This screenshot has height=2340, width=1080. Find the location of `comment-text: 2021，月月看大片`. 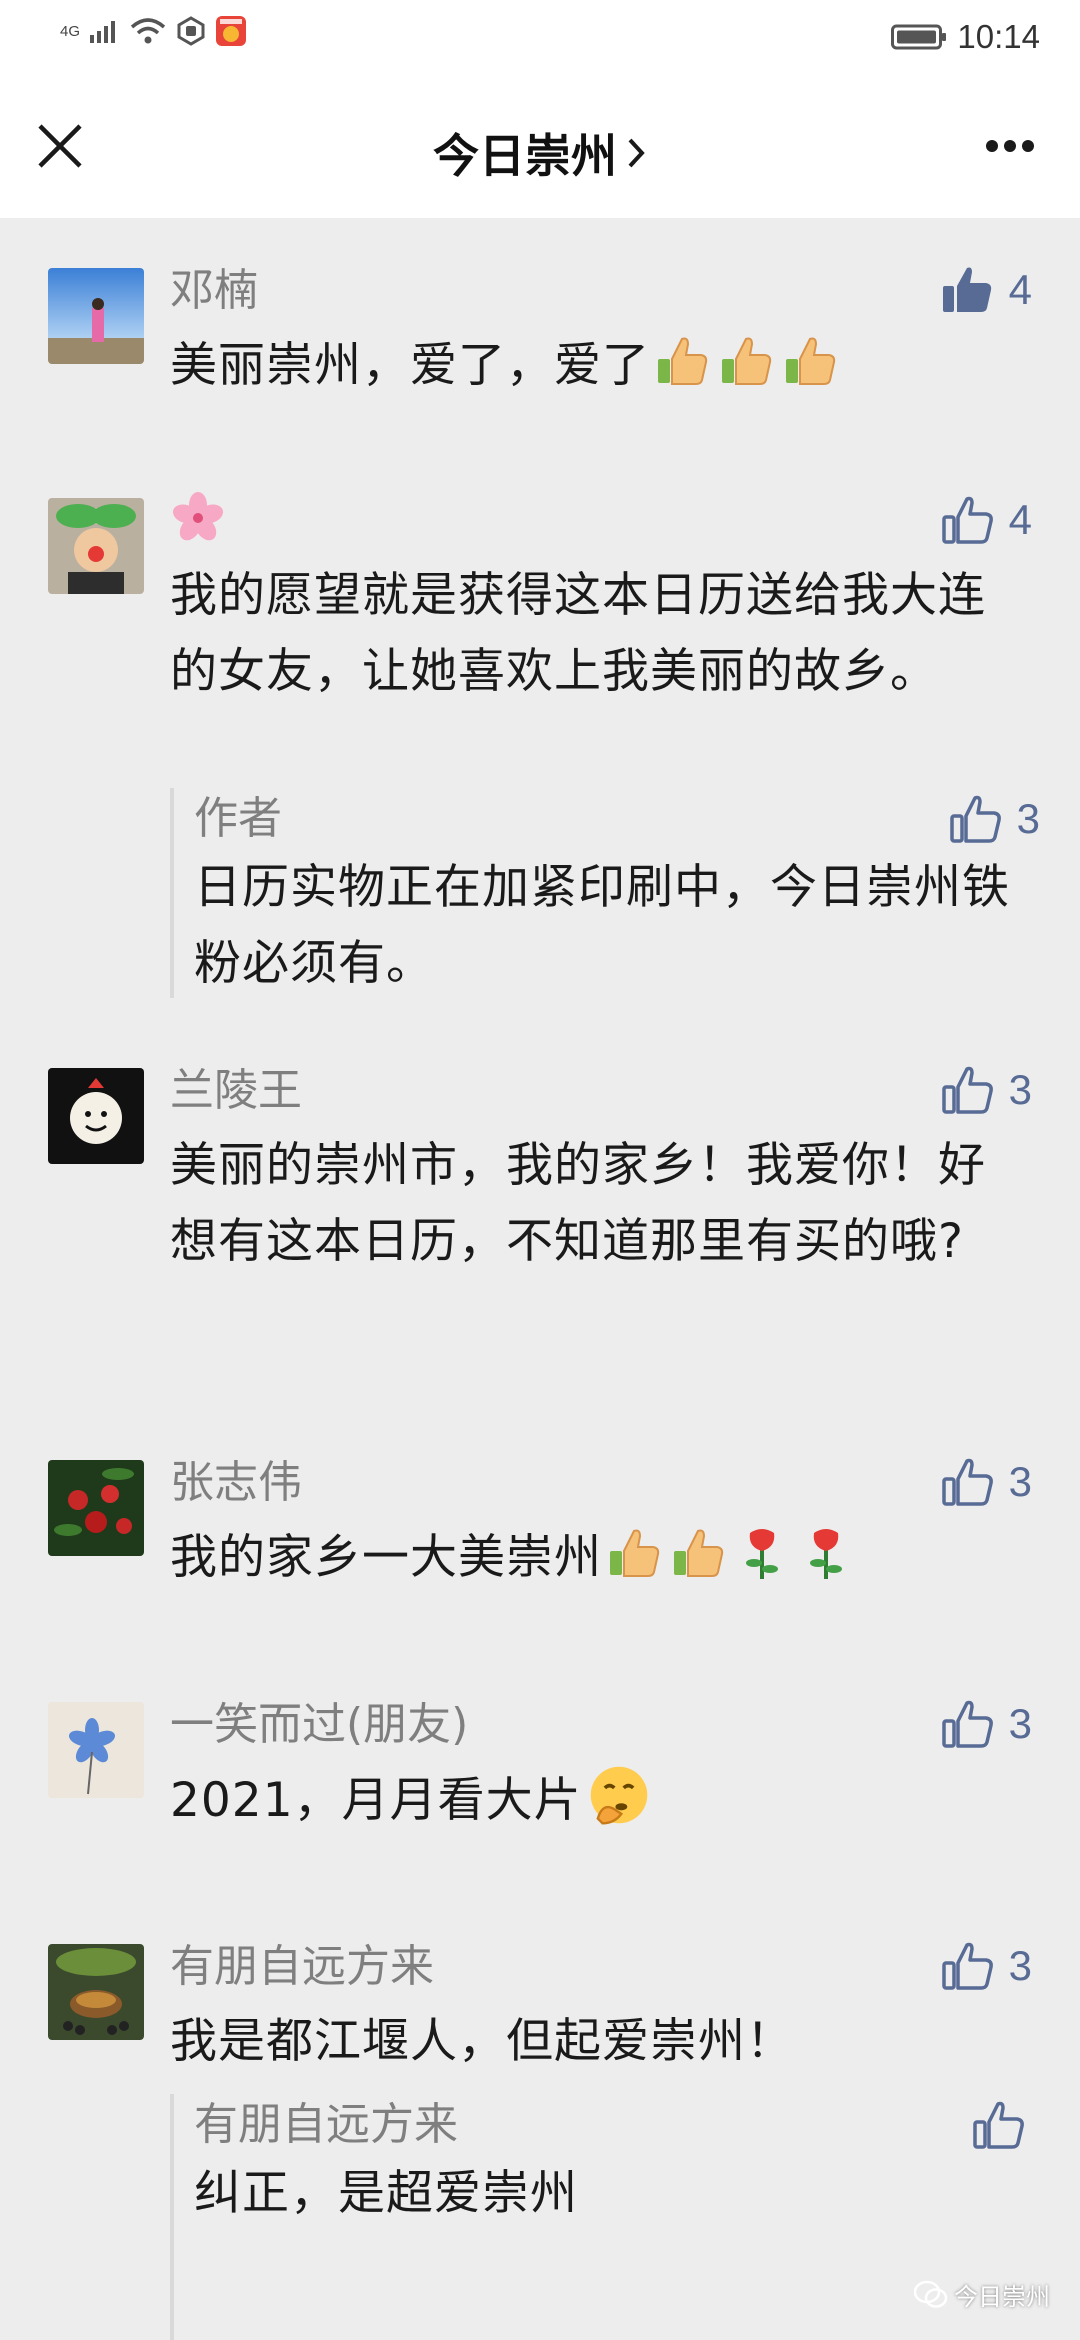

comment-text: 2021，月月看大片 is located at coordinates (595, 1800).